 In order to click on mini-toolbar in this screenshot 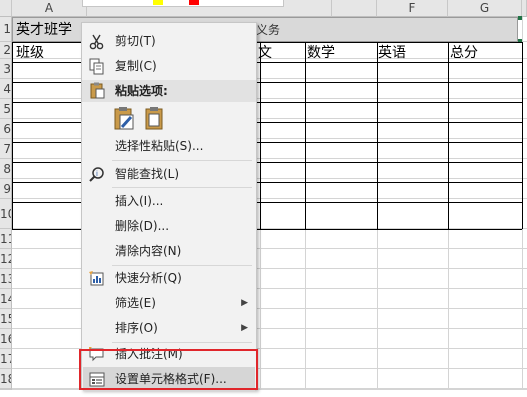, I will do `click(183, 3)`.